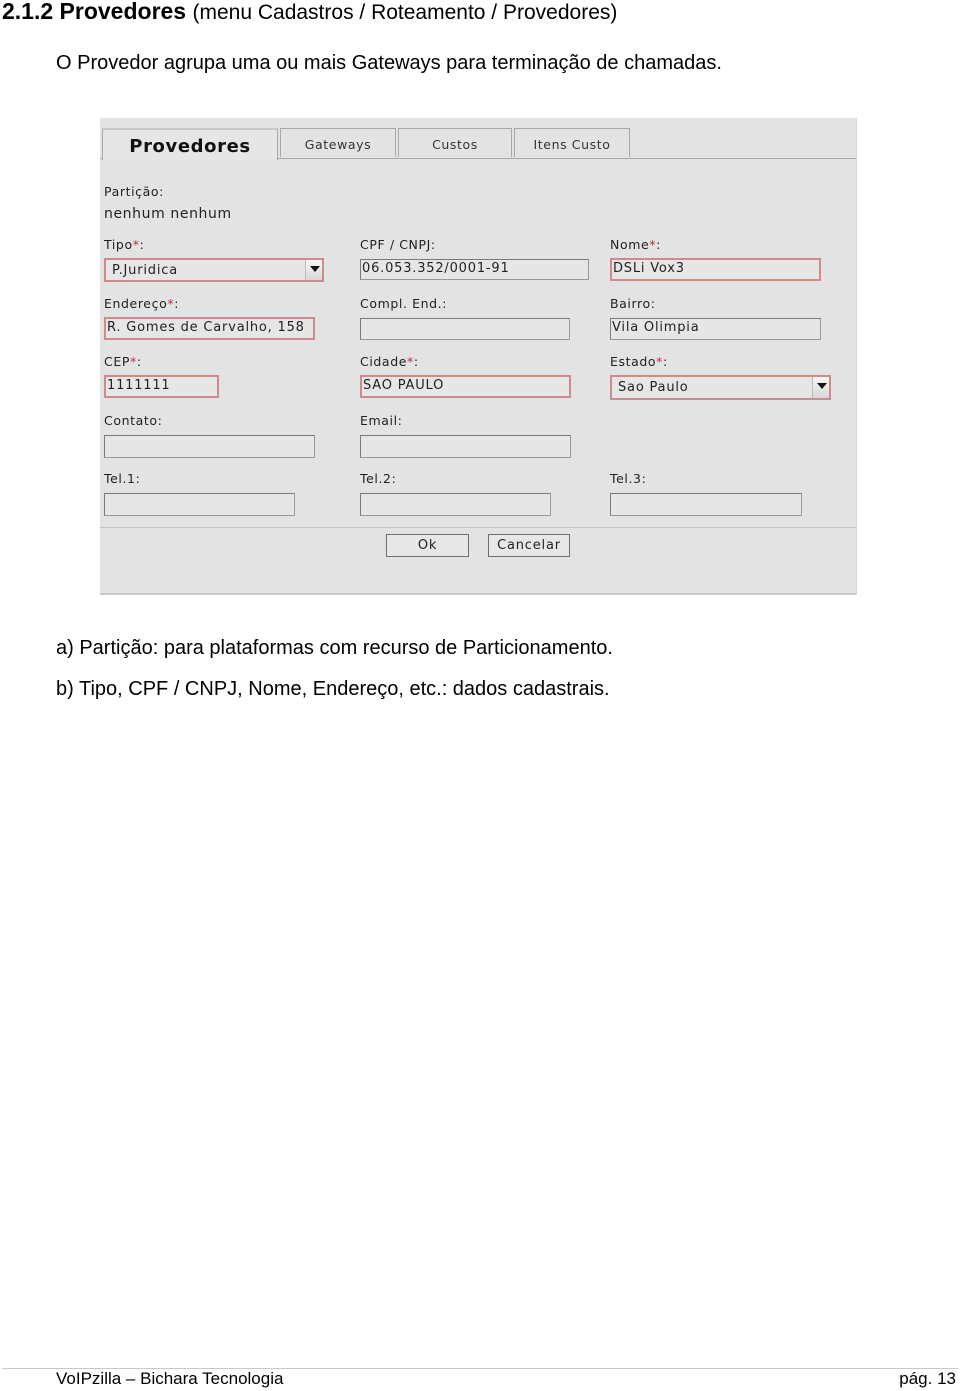 The width and height of the screenshot is (960, 1391). What do you see at coordinates (214, 270) in the screenshot?
I see `tipo-select: P.Juridica` at bounding box center [214, 270].